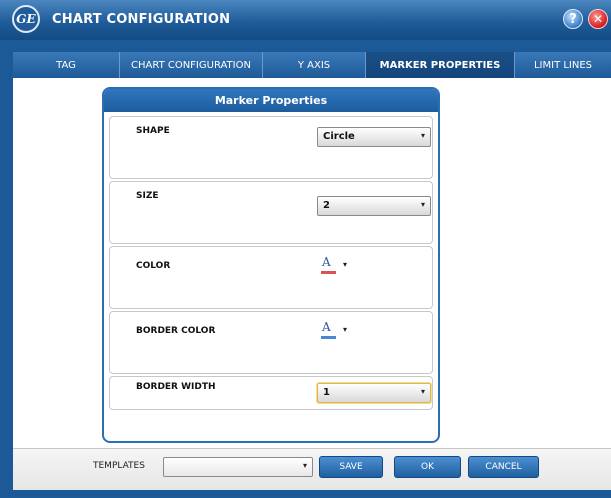  I want to click on border-width-value: 1, so click(326, 392).